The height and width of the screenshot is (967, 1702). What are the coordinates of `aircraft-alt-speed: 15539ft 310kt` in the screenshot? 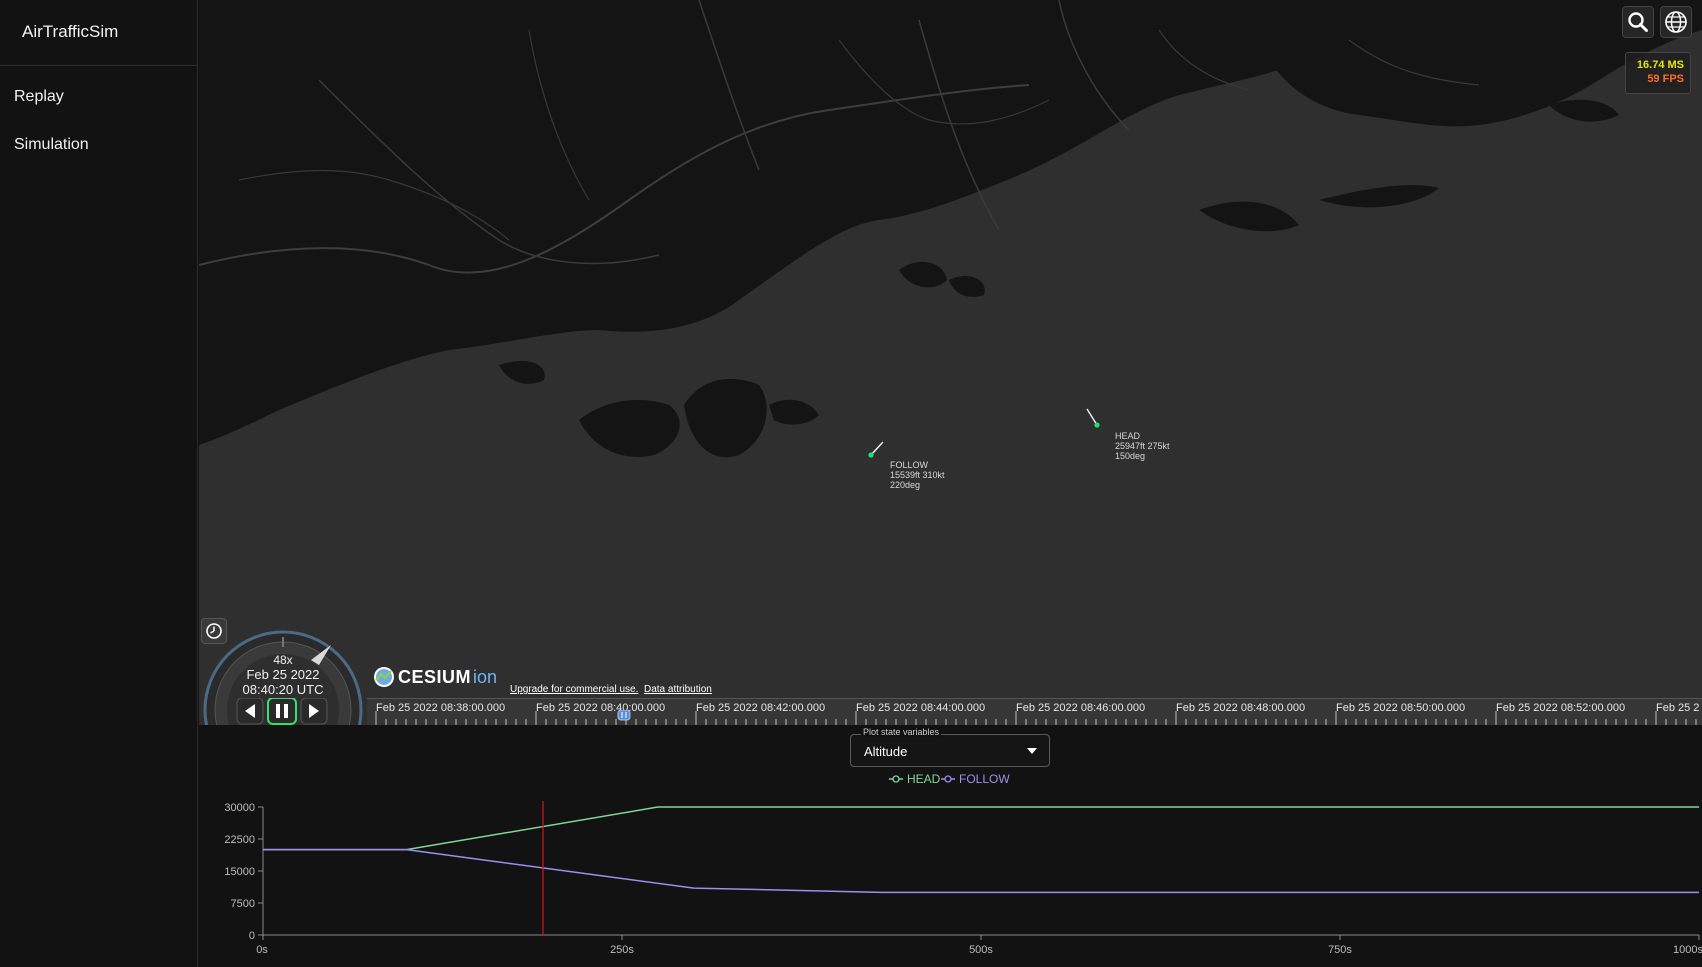 It's located at (917, 475).